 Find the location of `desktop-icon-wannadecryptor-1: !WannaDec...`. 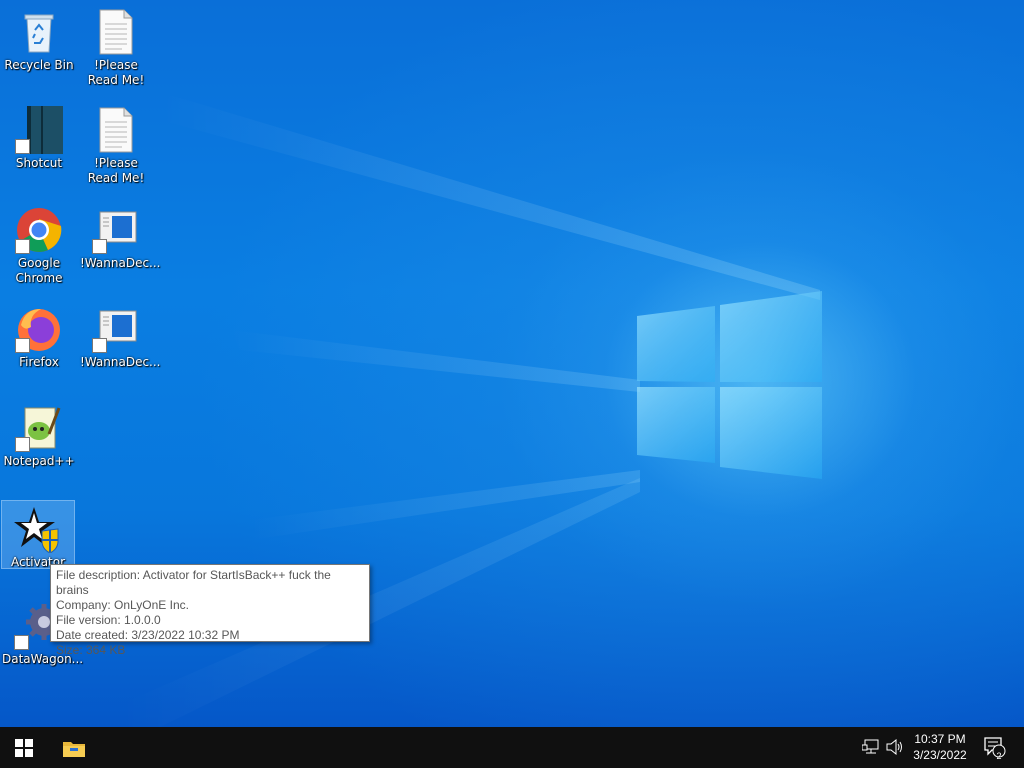

desktop-icon-wannadecryptor-1: !WannaDec... is located at coordinates (120, 238).